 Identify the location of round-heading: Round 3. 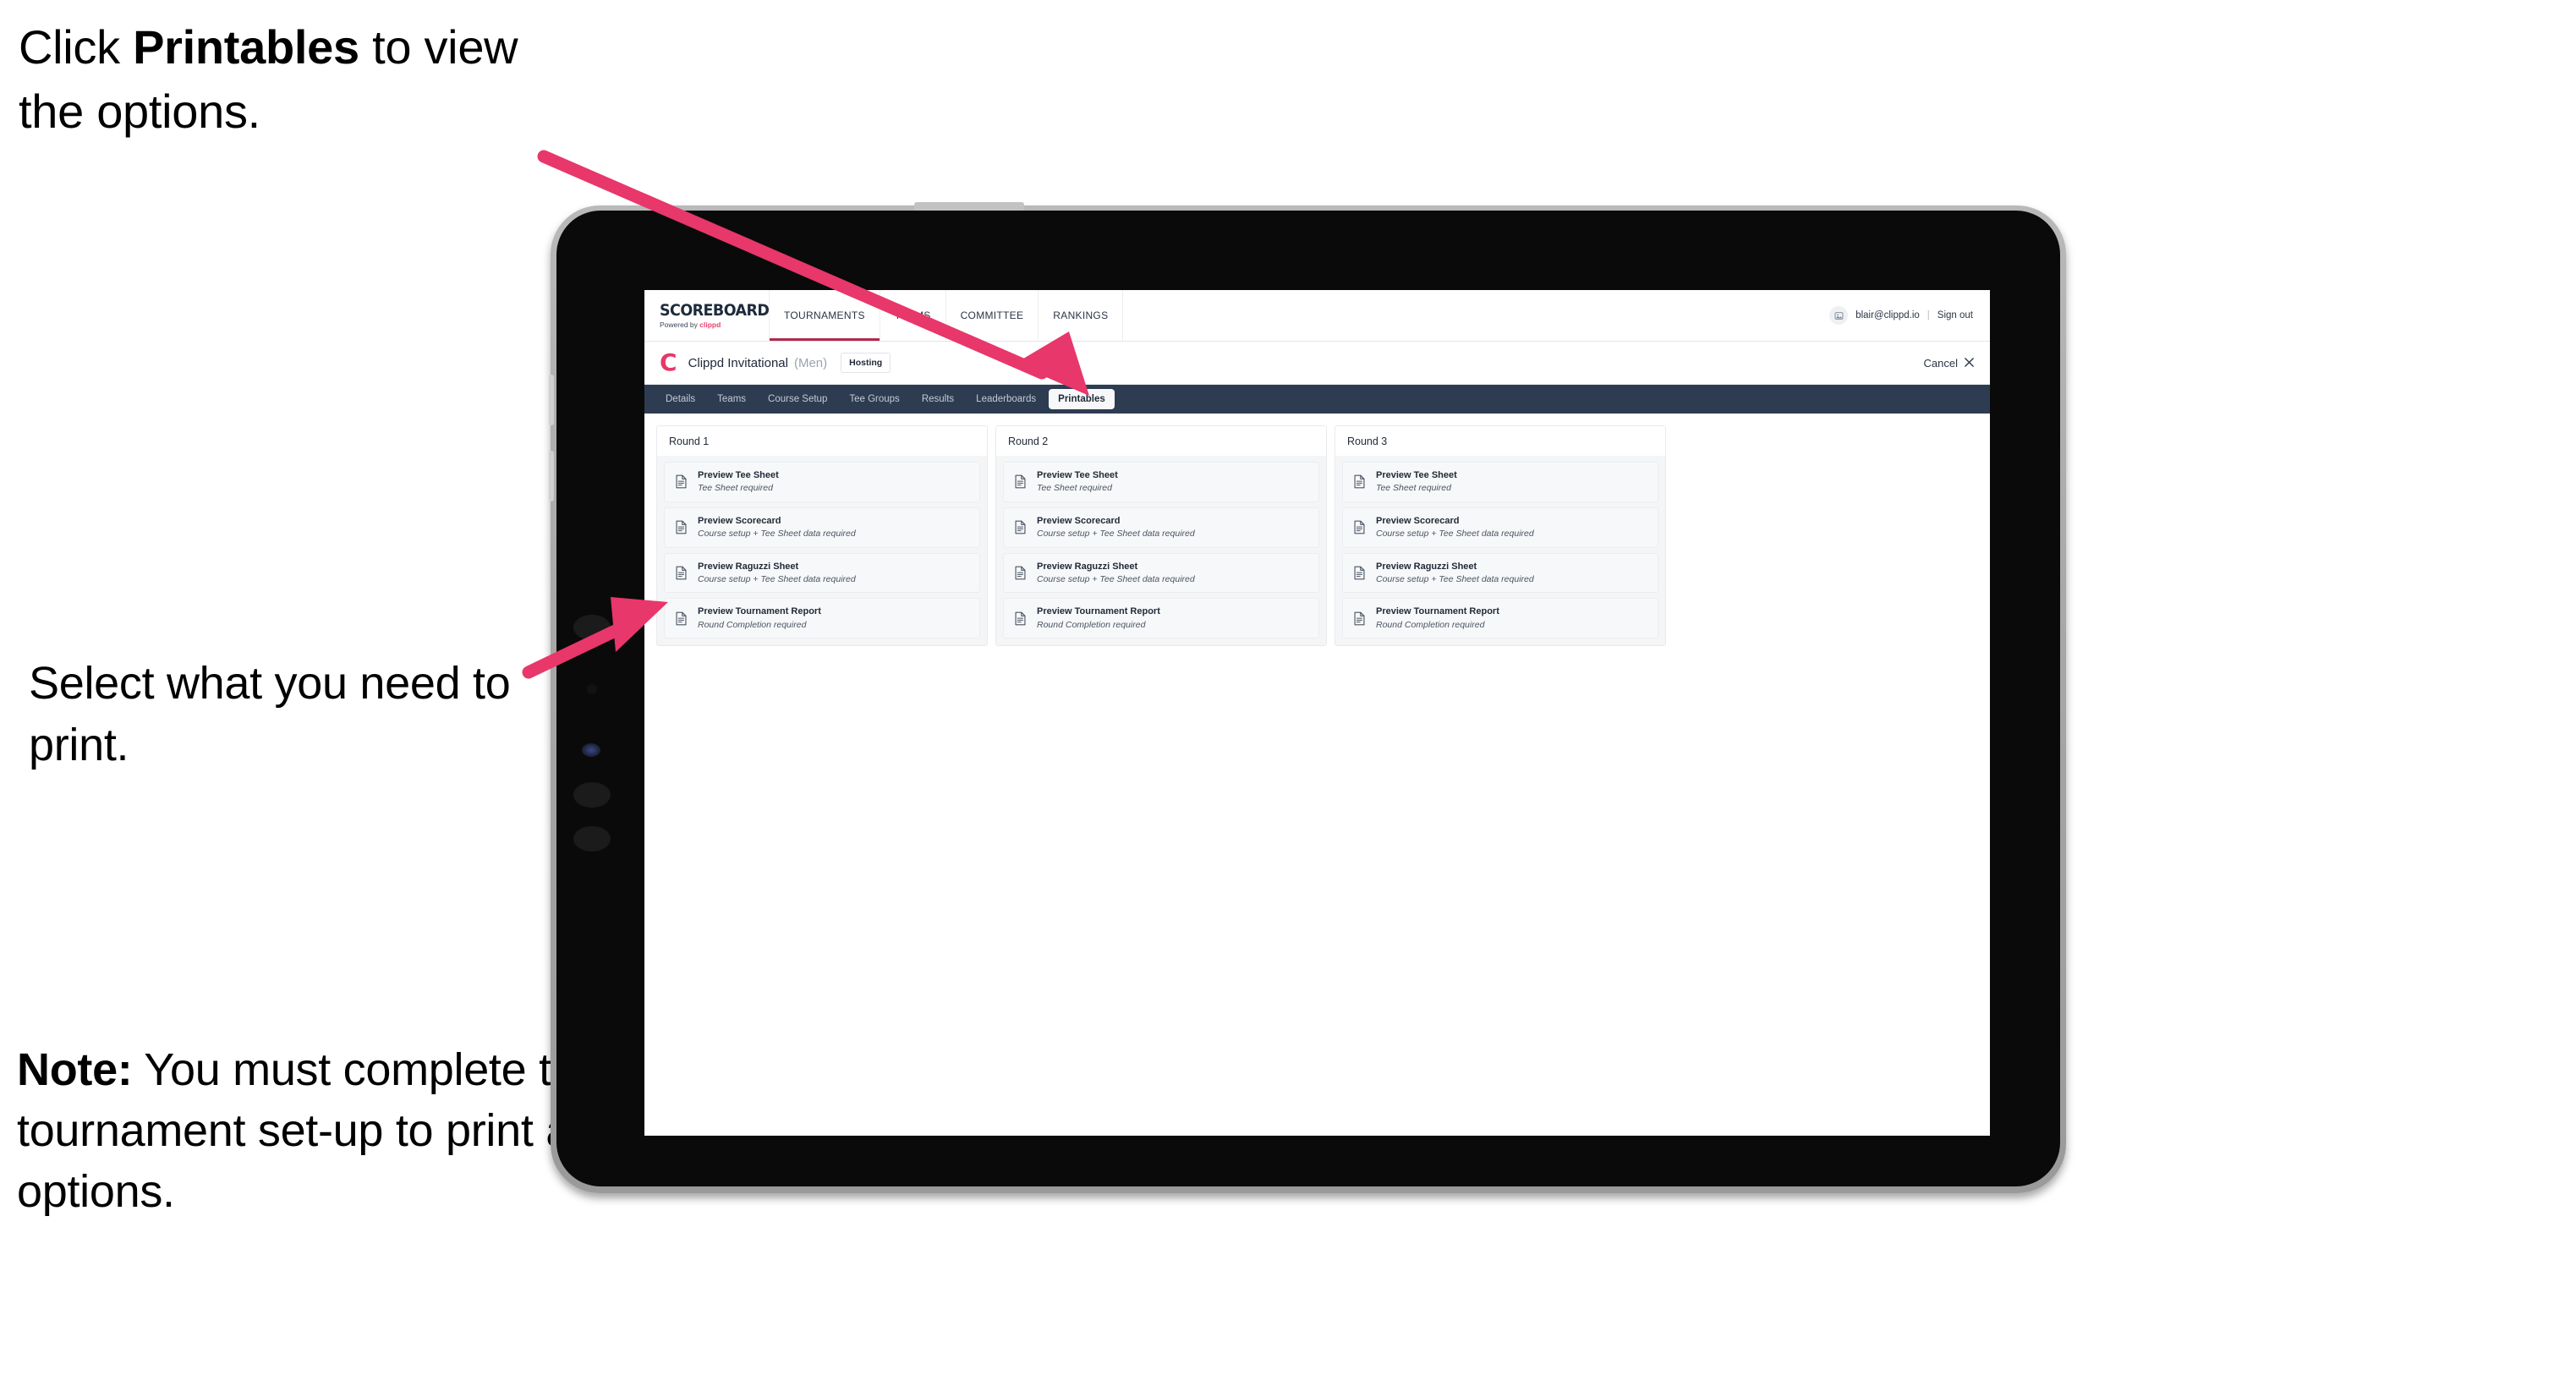
(1500, 441).